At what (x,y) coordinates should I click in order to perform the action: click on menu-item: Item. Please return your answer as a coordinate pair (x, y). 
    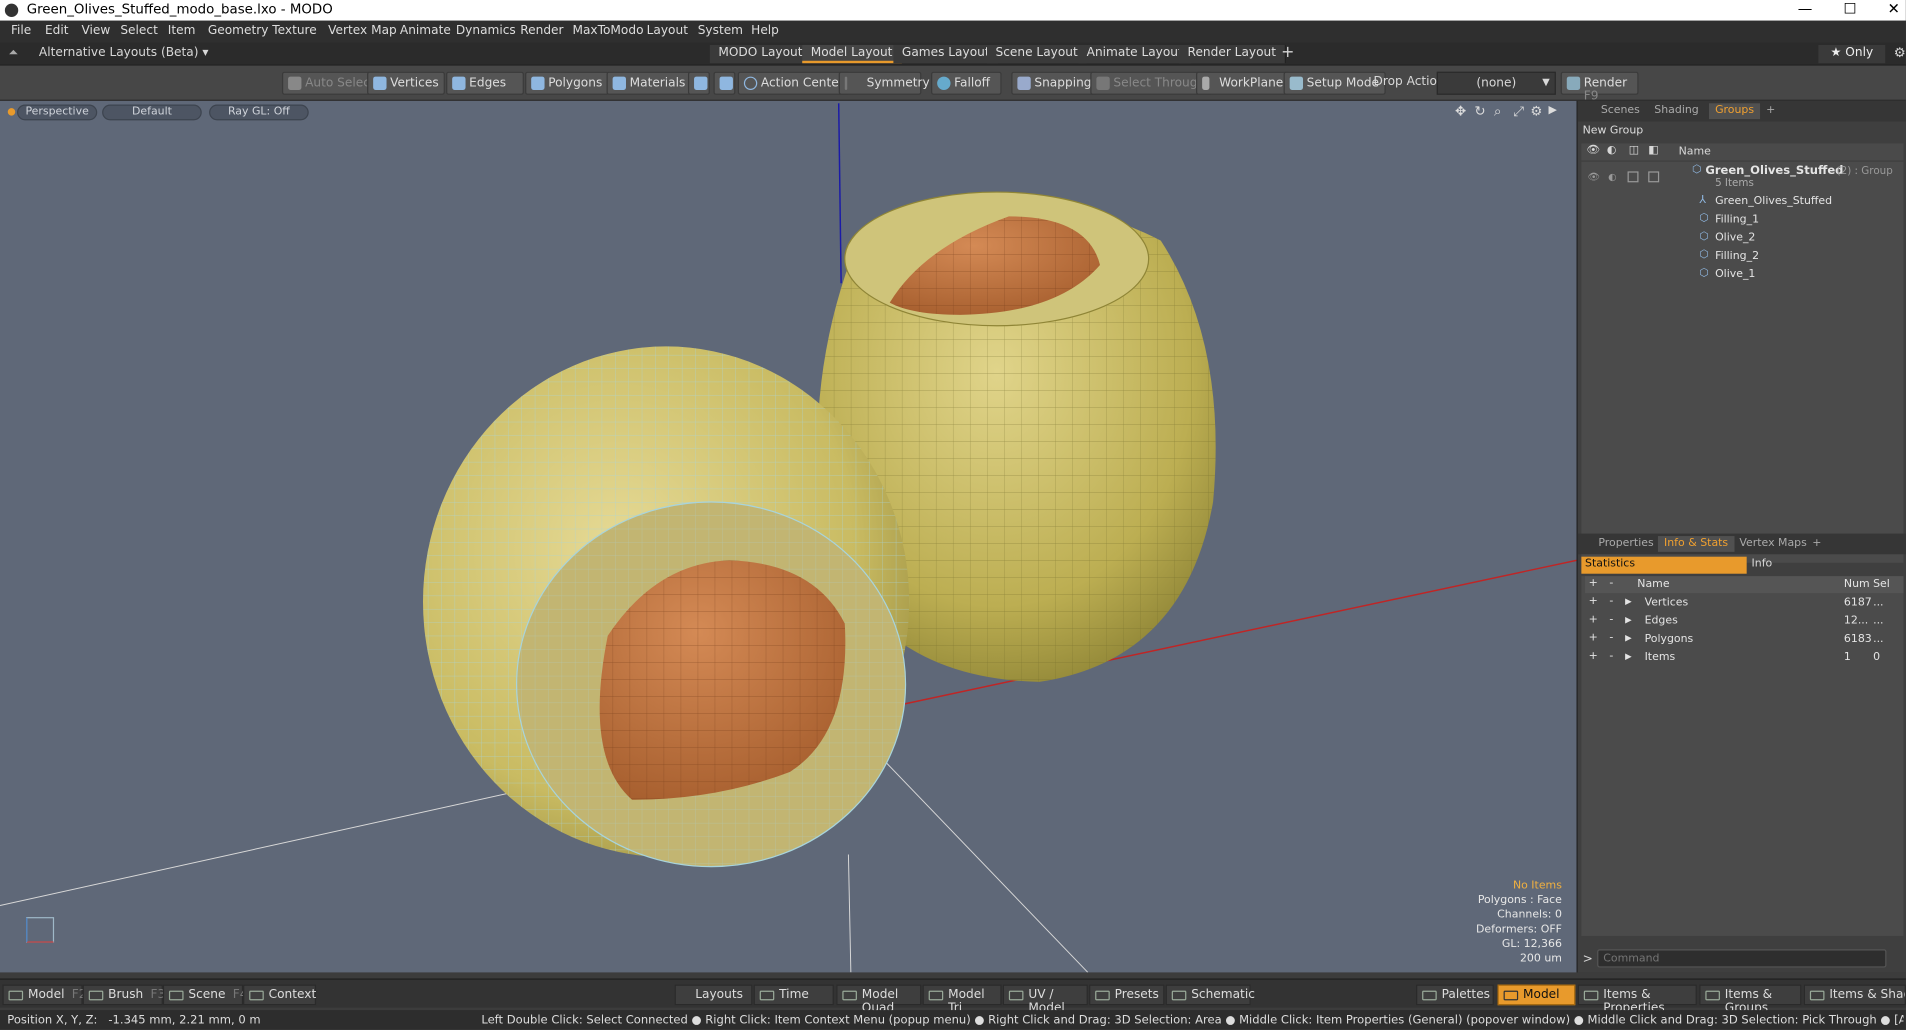
    Looking at the image, I should click on (182, 30).